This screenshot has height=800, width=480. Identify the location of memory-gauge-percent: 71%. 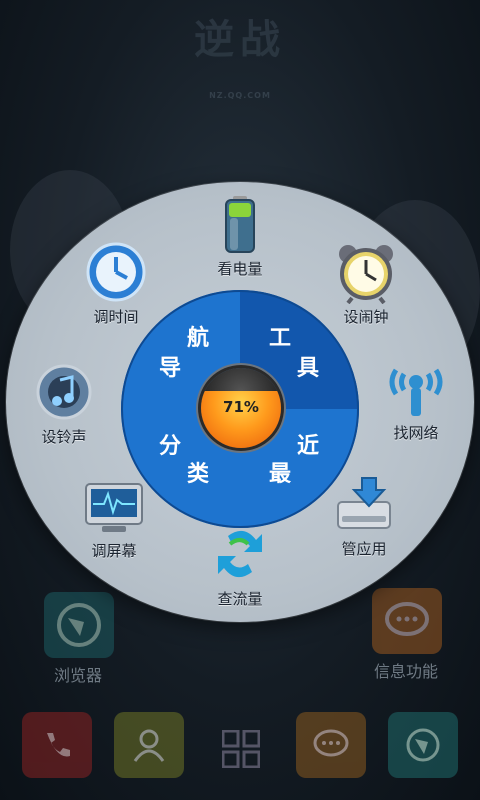
(241, 407).